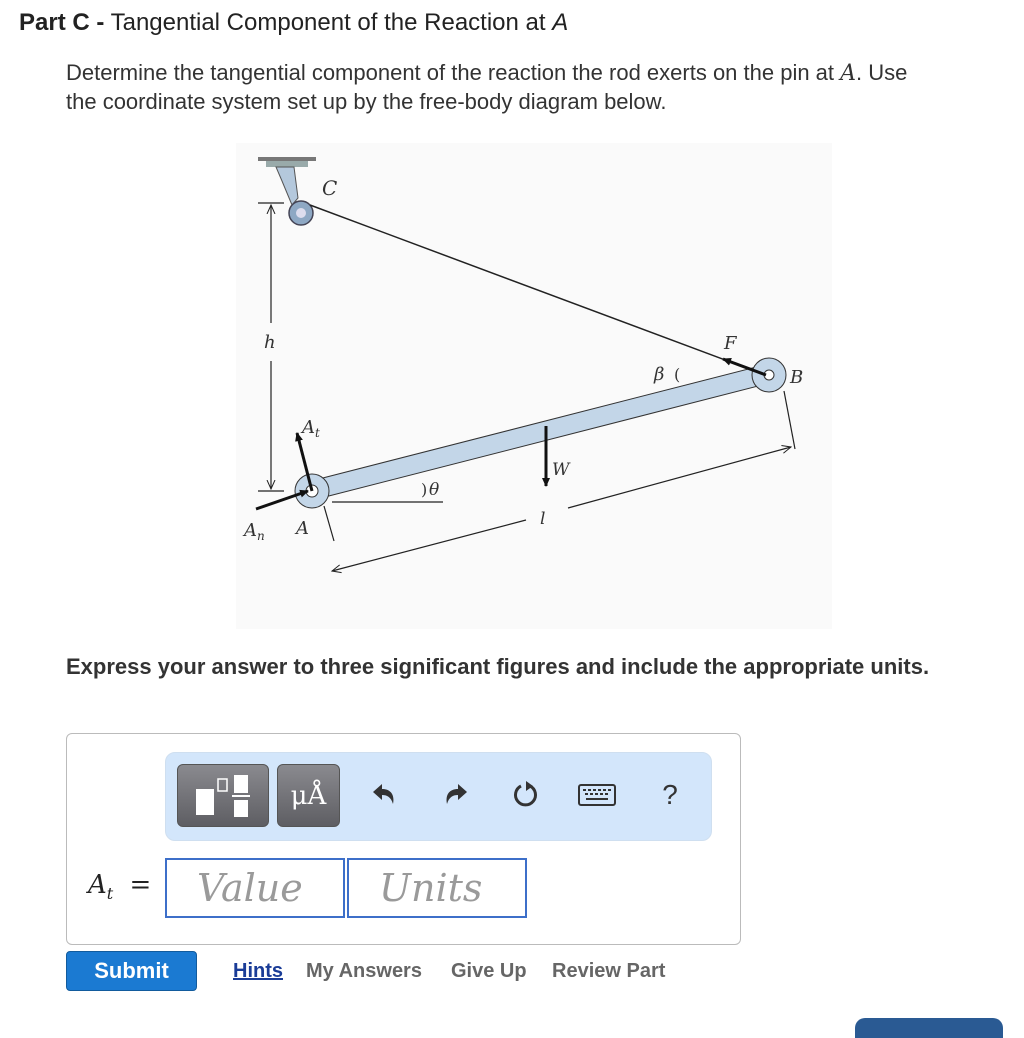 The image size is (1024, 1038). What do you see at coordinates (131, 971) in the screenshot?
I see `submit-button: Submit` at bounding box center [131, 971].